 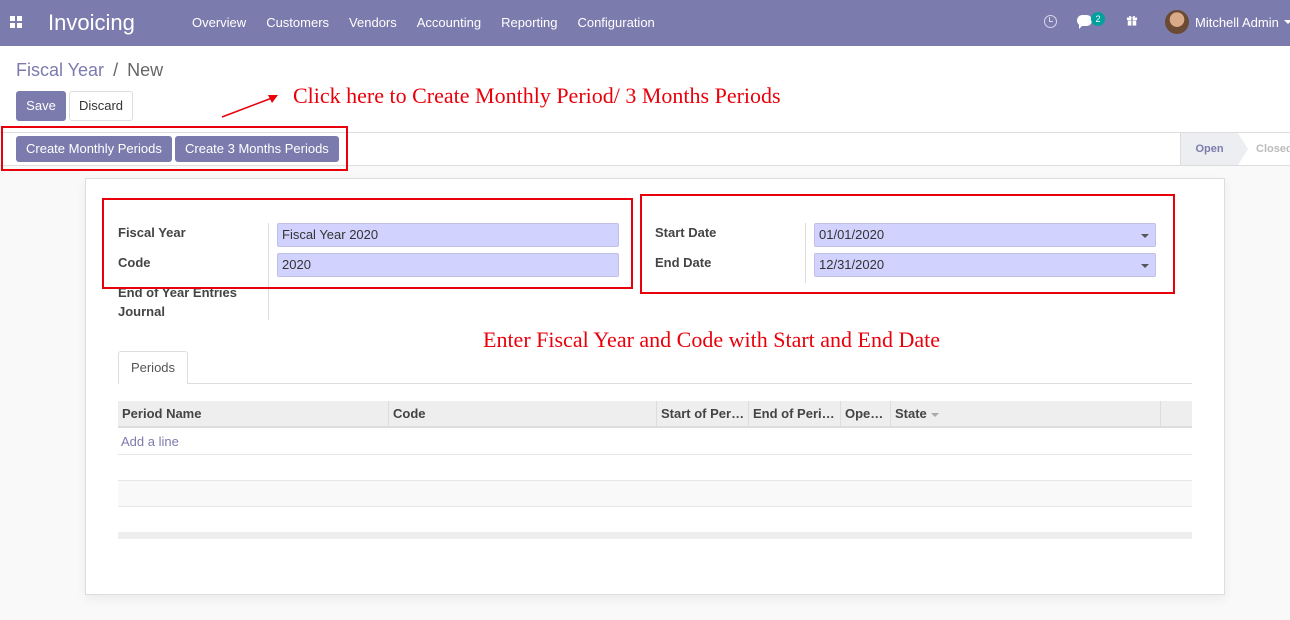 I want to click on breadcrumb-parent: Fiscal Year, so click(x=60, y=70).